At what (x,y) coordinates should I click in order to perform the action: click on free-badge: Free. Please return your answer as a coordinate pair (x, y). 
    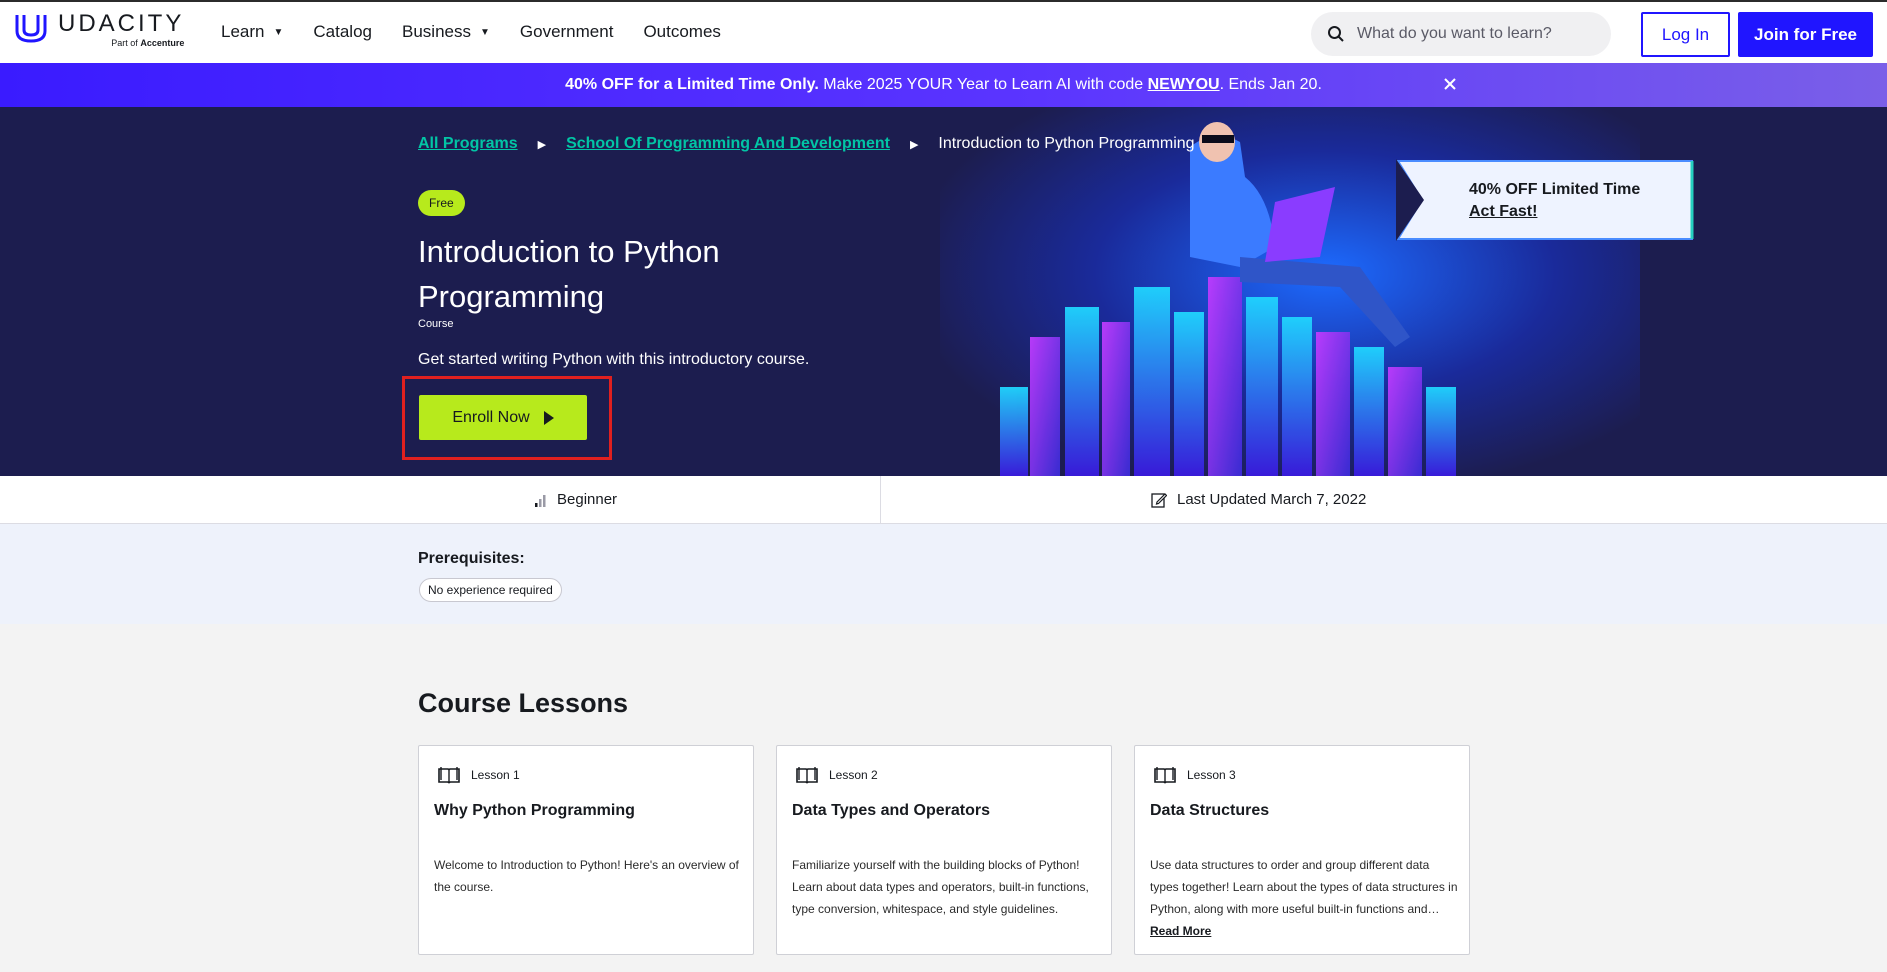
    Looking at the image, I should click on (441, 203).